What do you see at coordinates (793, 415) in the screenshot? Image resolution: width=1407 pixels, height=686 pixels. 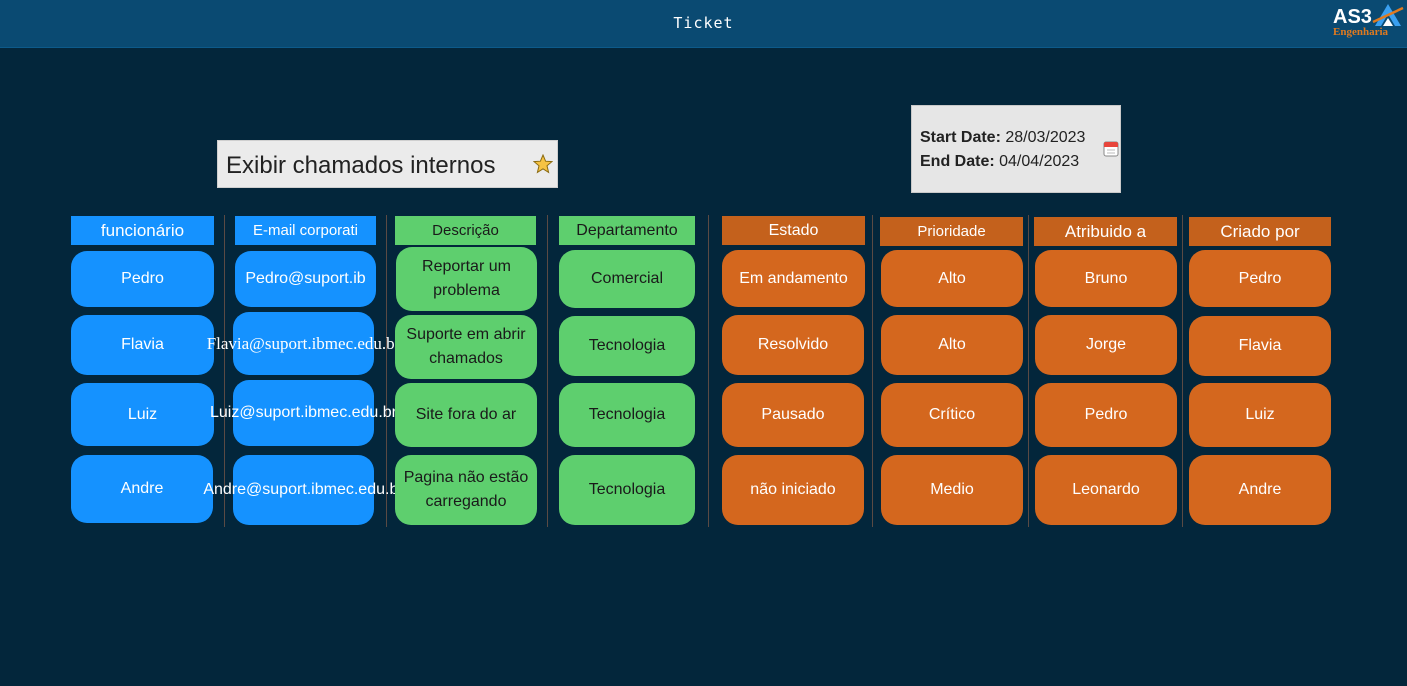 I see `cell-estado: Pausado` at bounding box center [793, 415].